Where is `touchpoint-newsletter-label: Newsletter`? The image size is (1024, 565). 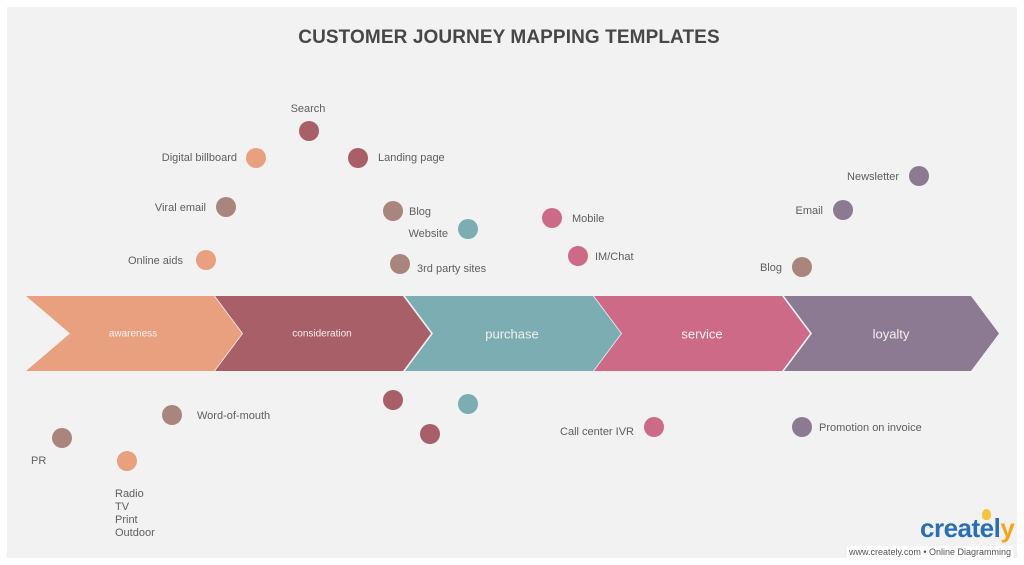 touchpoint-newsletter-label: Newsletter is located at coordinates (873, 177).